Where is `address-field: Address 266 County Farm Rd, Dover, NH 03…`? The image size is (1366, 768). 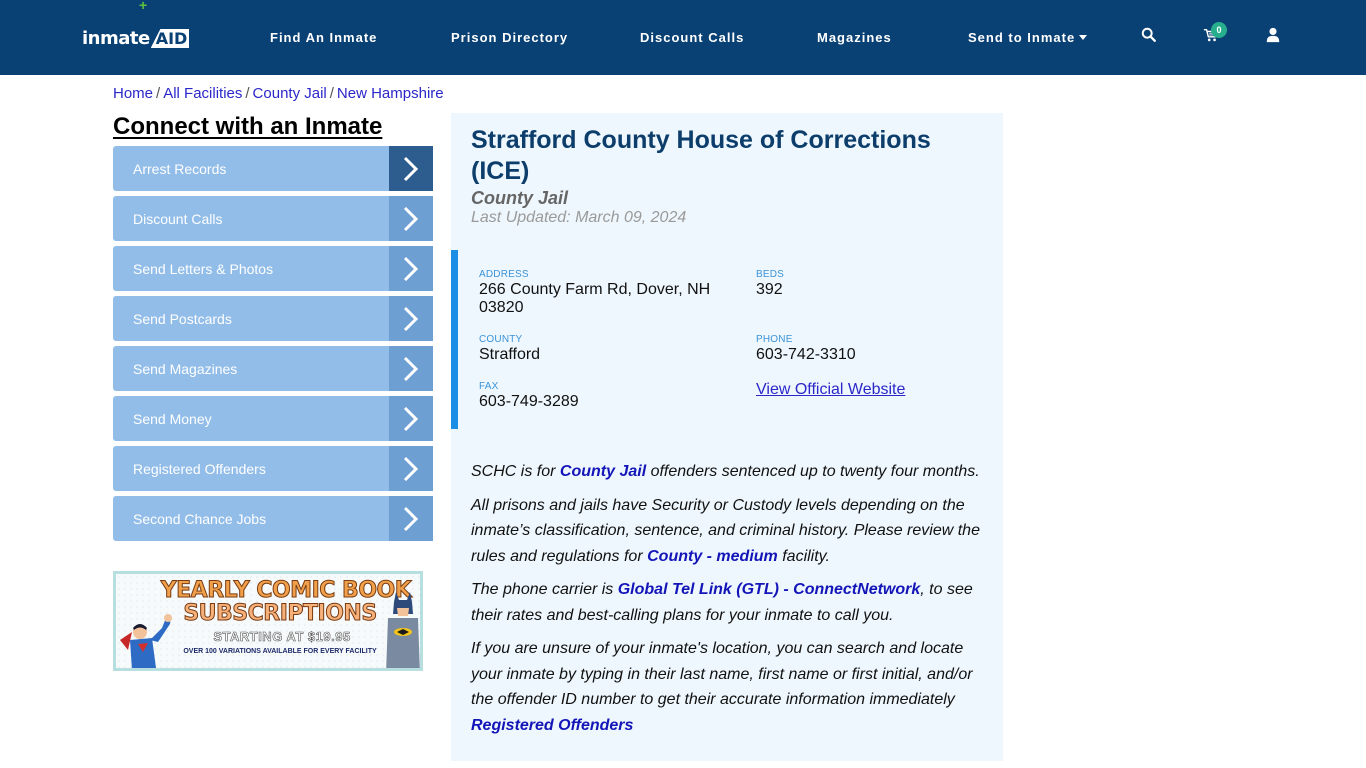 address-field: Address 266 County Farm Rd, Dover, NH 03… is located at coordinates (599, 293).